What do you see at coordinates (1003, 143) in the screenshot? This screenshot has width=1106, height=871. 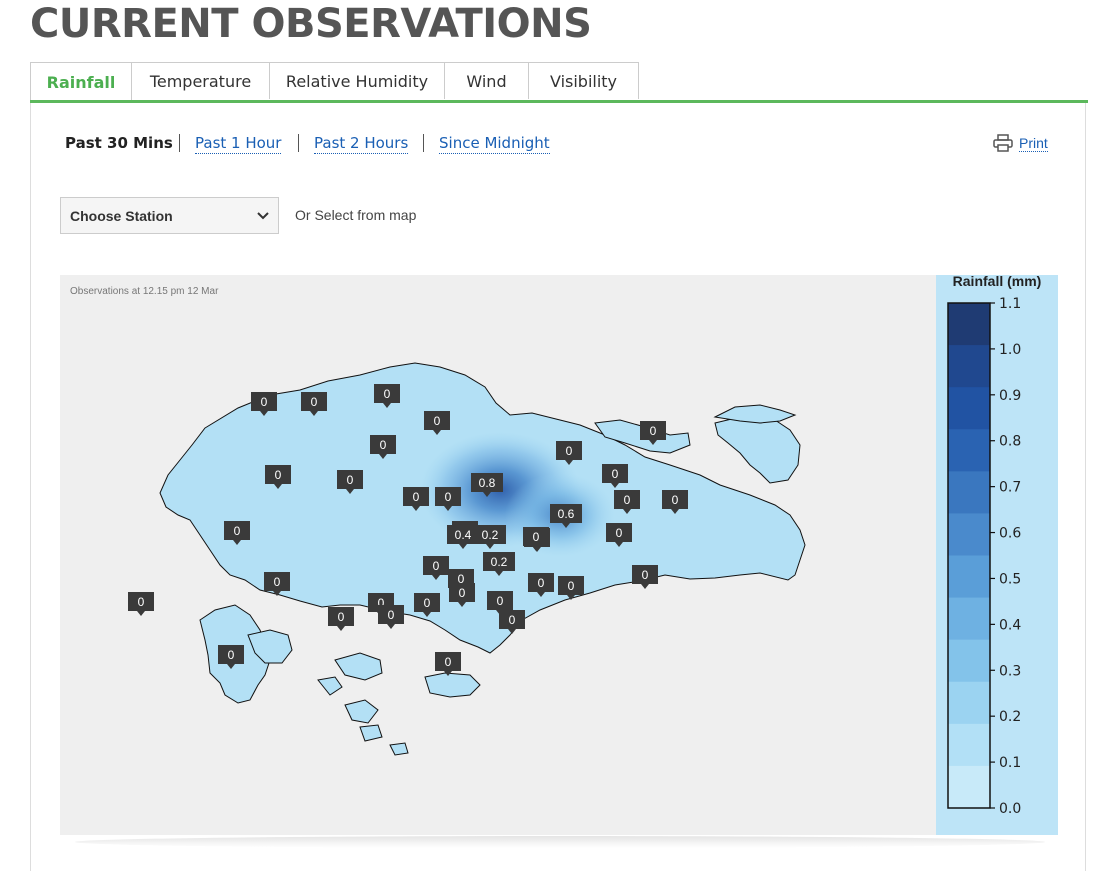 I see `printer-icon` at bounding box center [1003, 143].